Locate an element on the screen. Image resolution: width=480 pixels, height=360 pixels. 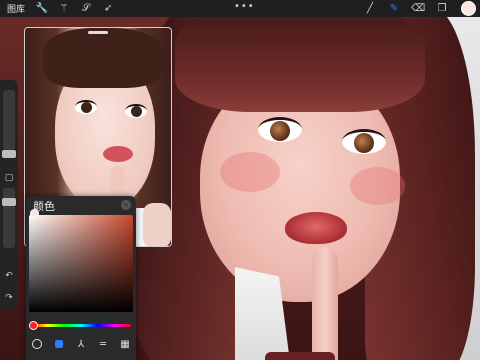
reference-lips is located at coordinates (118, 154).